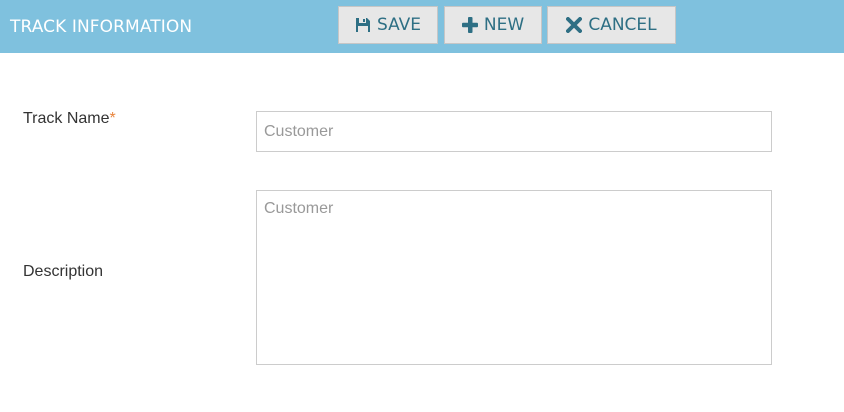  What do you see at coordinates (399, 25) in the screenshot?
I see `save-button-label: SAVE` at bounding box center [399, 25].